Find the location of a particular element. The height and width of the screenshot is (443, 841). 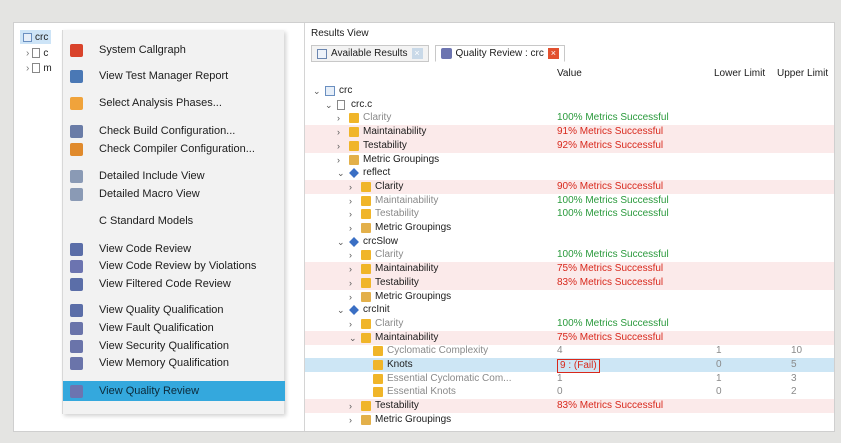

table-row: ⌄ Maintainability 75% Metrics Successful is located at coordinates (569, 337).